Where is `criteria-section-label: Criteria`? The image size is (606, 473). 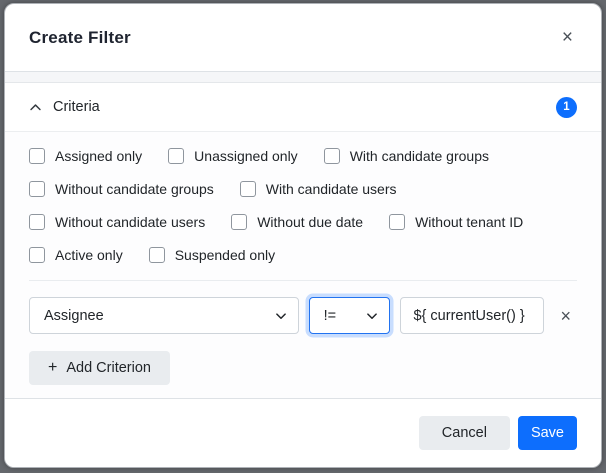 criteria-section-label: Criteria is located at coordinates (76, 107).